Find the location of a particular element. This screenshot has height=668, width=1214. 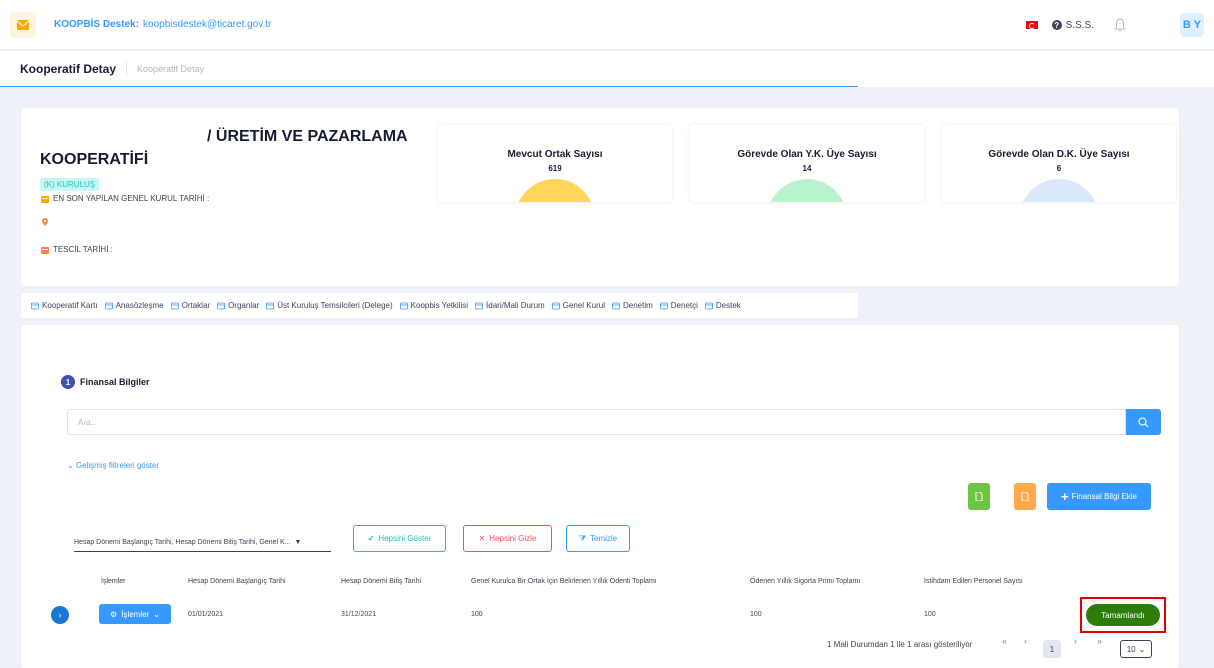

cell-insurance-total: 100 is located at coordinates (756, 614).